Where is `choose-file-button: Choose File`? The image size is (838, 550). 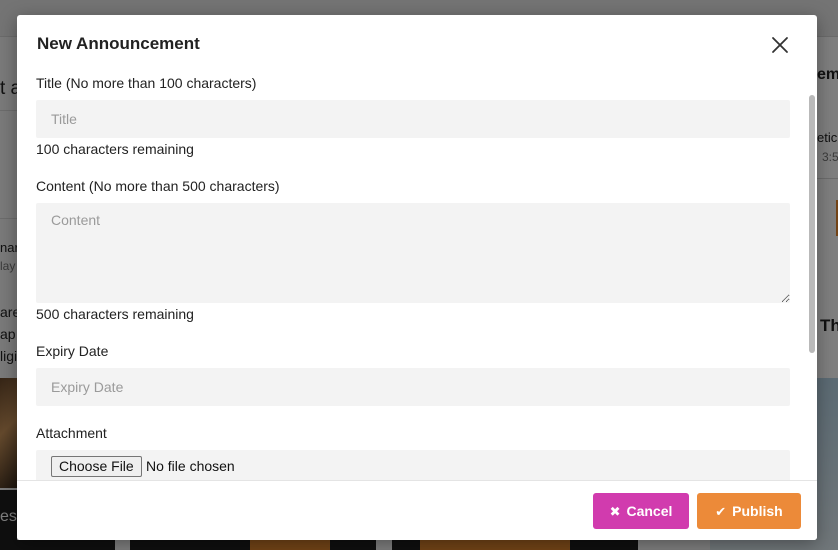 choose-file-button: Choose File is located at coordinates (96, 466).